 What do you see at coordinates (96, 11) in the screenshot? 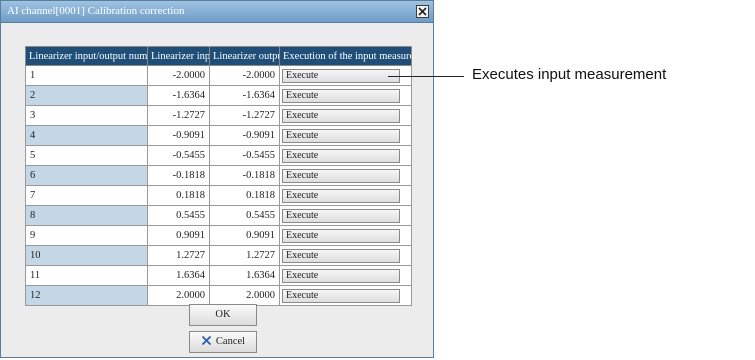
I see `dialog-title: AI channel[0001] Calibration correction` at bounding box center [96, 11].